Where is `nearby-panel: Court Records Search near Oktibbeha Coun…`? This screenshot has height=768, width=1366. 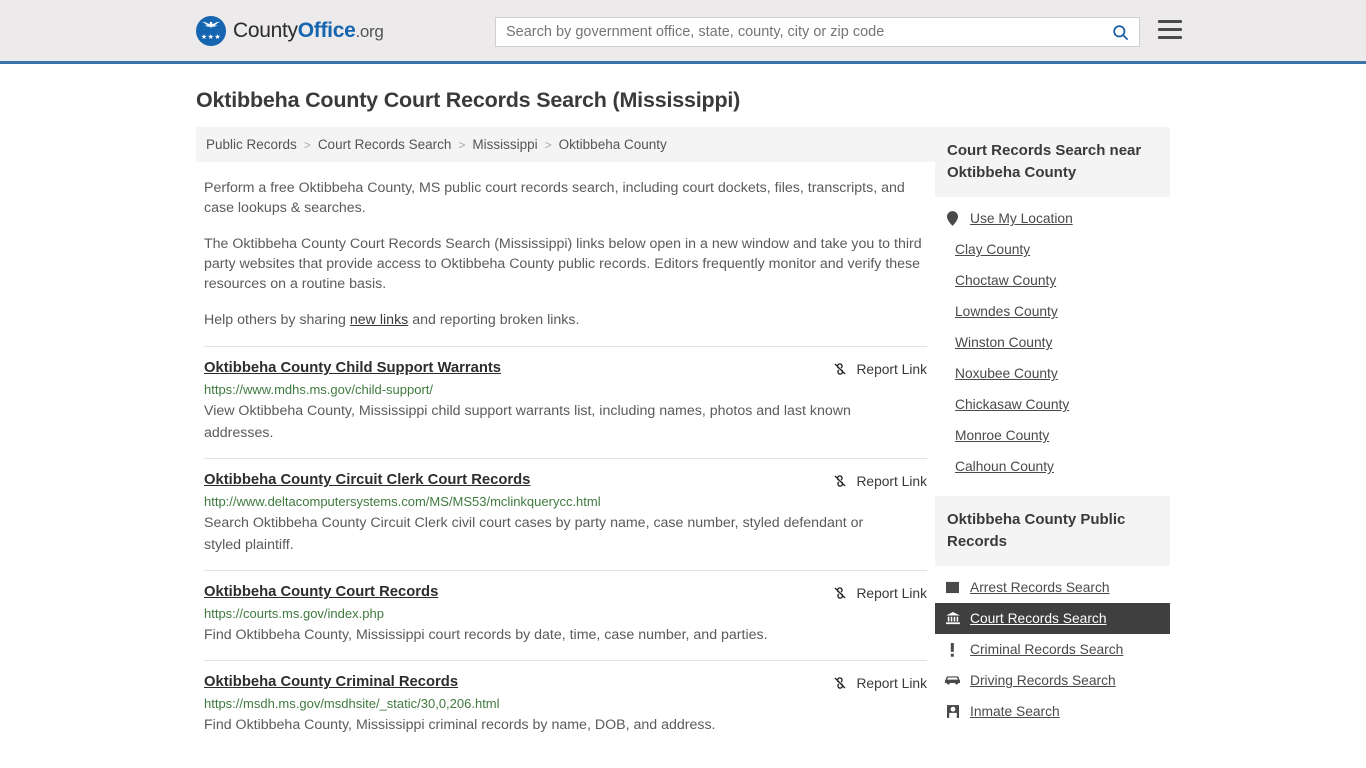 nearby-panel: Court Records Search near Oktibbeha Coun… is located at coordinates (1052, 304).